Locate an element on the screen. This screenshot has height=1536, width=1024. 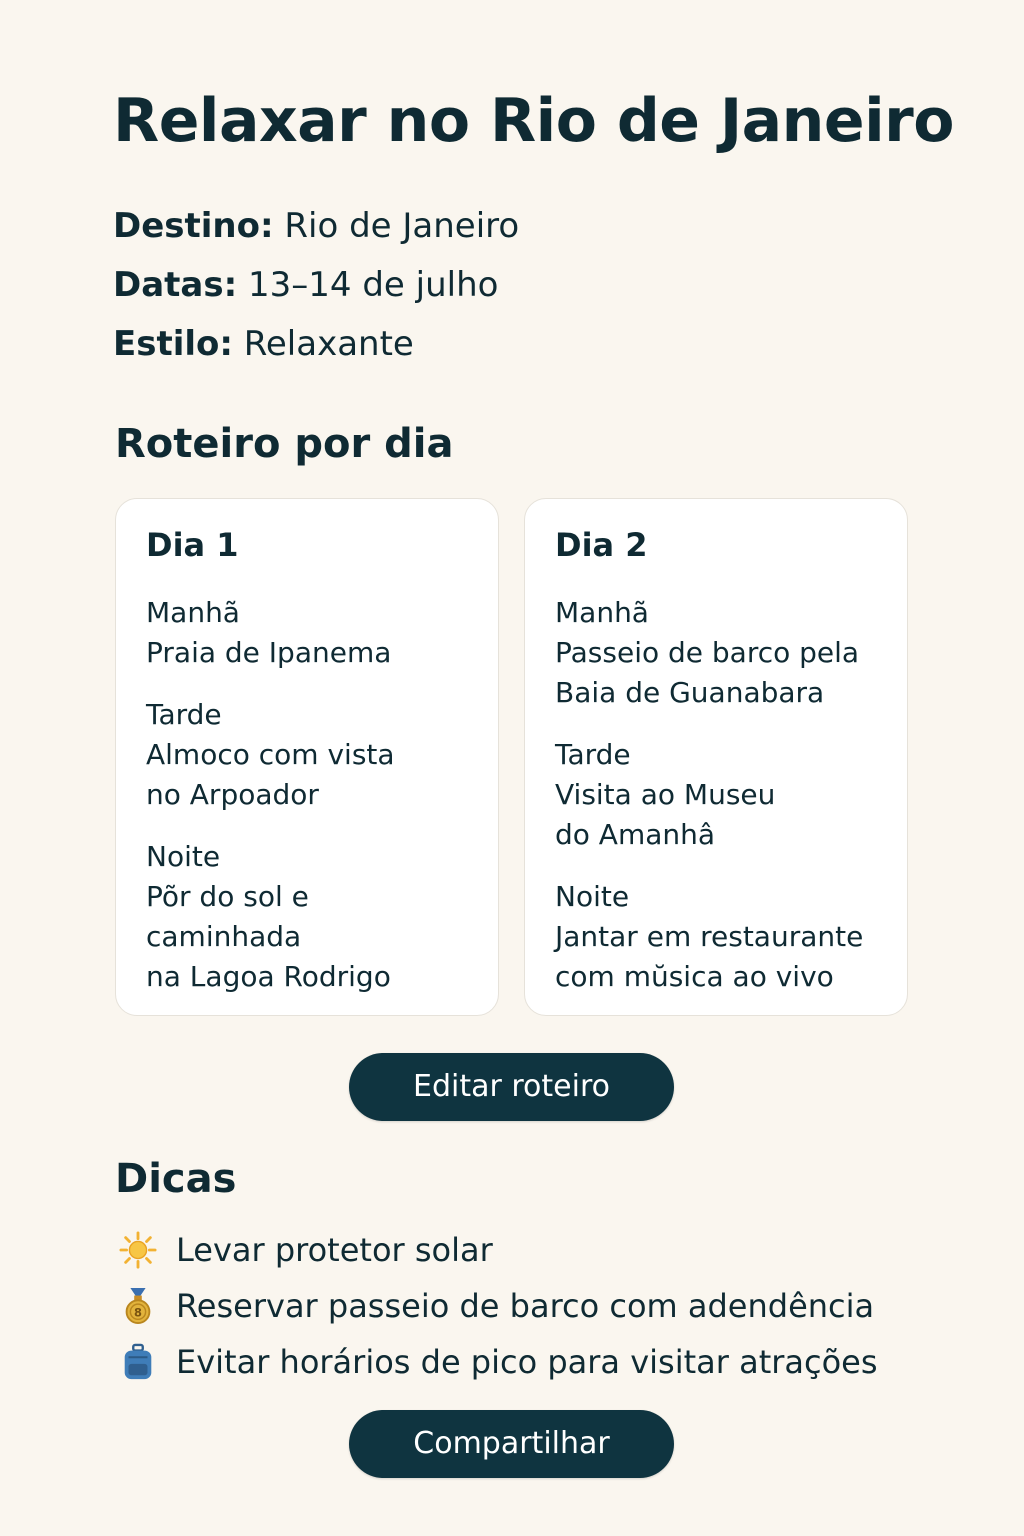
tip-item: Levar protetor solar is located at coordinates (498, 1250).